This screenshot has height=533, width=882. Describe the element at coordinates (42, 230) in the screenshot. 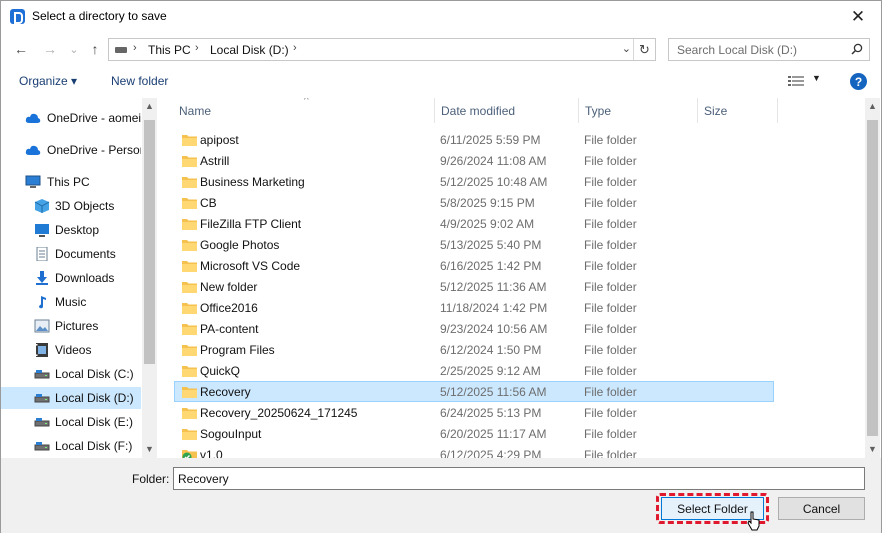

I see `desktop-icon` at that location.